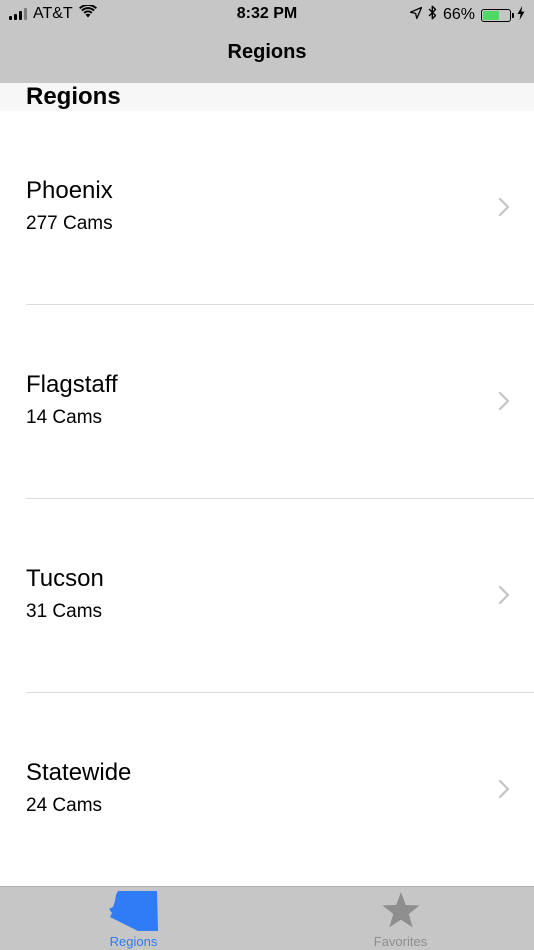  Describe the element at coordinates (64, 611) in the screenshot. I see `region-cam-count: 31 Cams` at that location.